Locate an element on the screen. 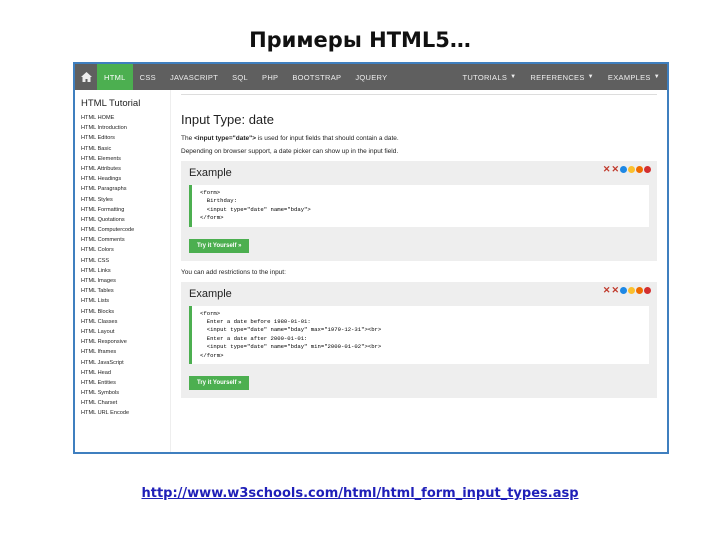 The width and height of the screenshot is (720, 540). sidebar-item: HTML Layout is located at coordinates (125, 332).